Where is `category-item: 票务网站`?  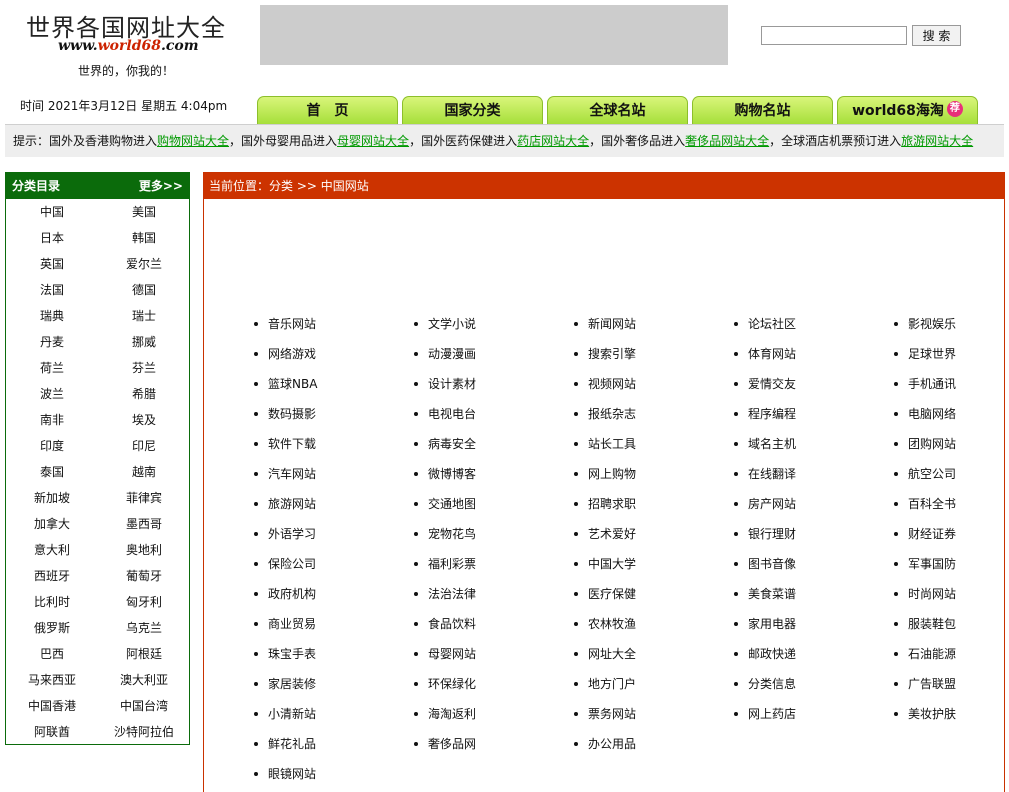
category-item: 票务网站 is located at coordinates (654, 717).